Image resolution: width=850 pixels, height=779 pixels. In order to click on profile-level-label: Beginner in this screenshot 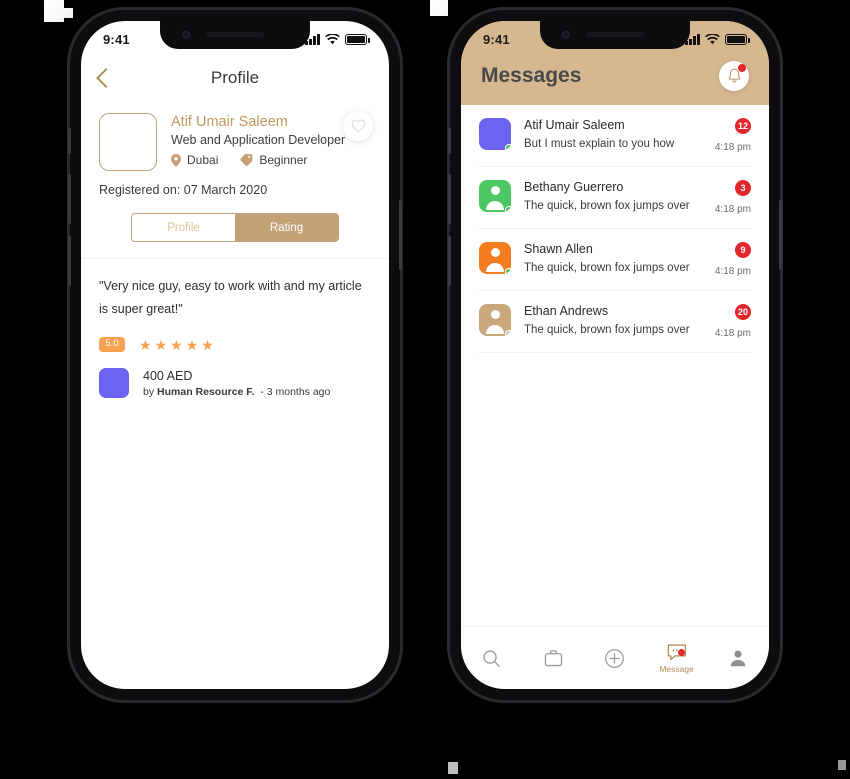, I will do `click(283, 160)`.